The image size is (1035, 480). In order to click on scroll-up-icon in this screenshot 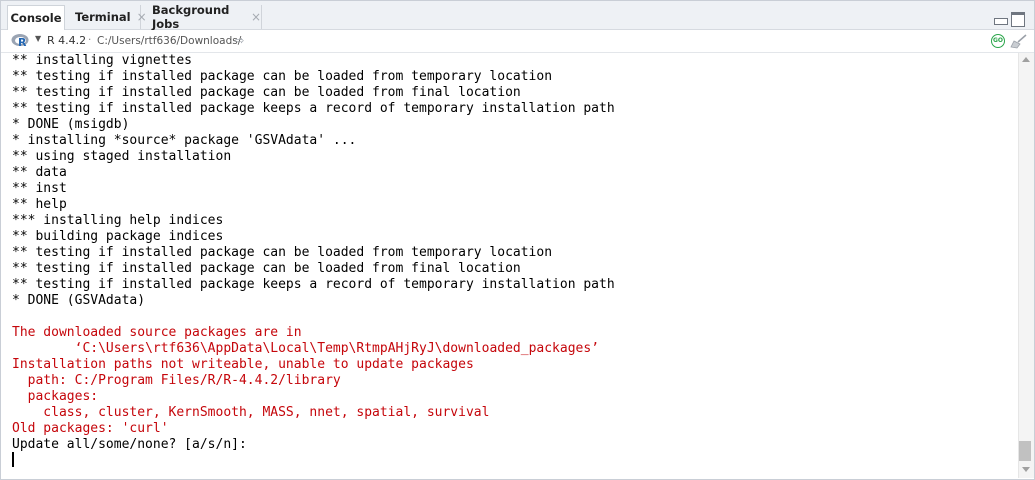, I will do `click(1026, 59)`.